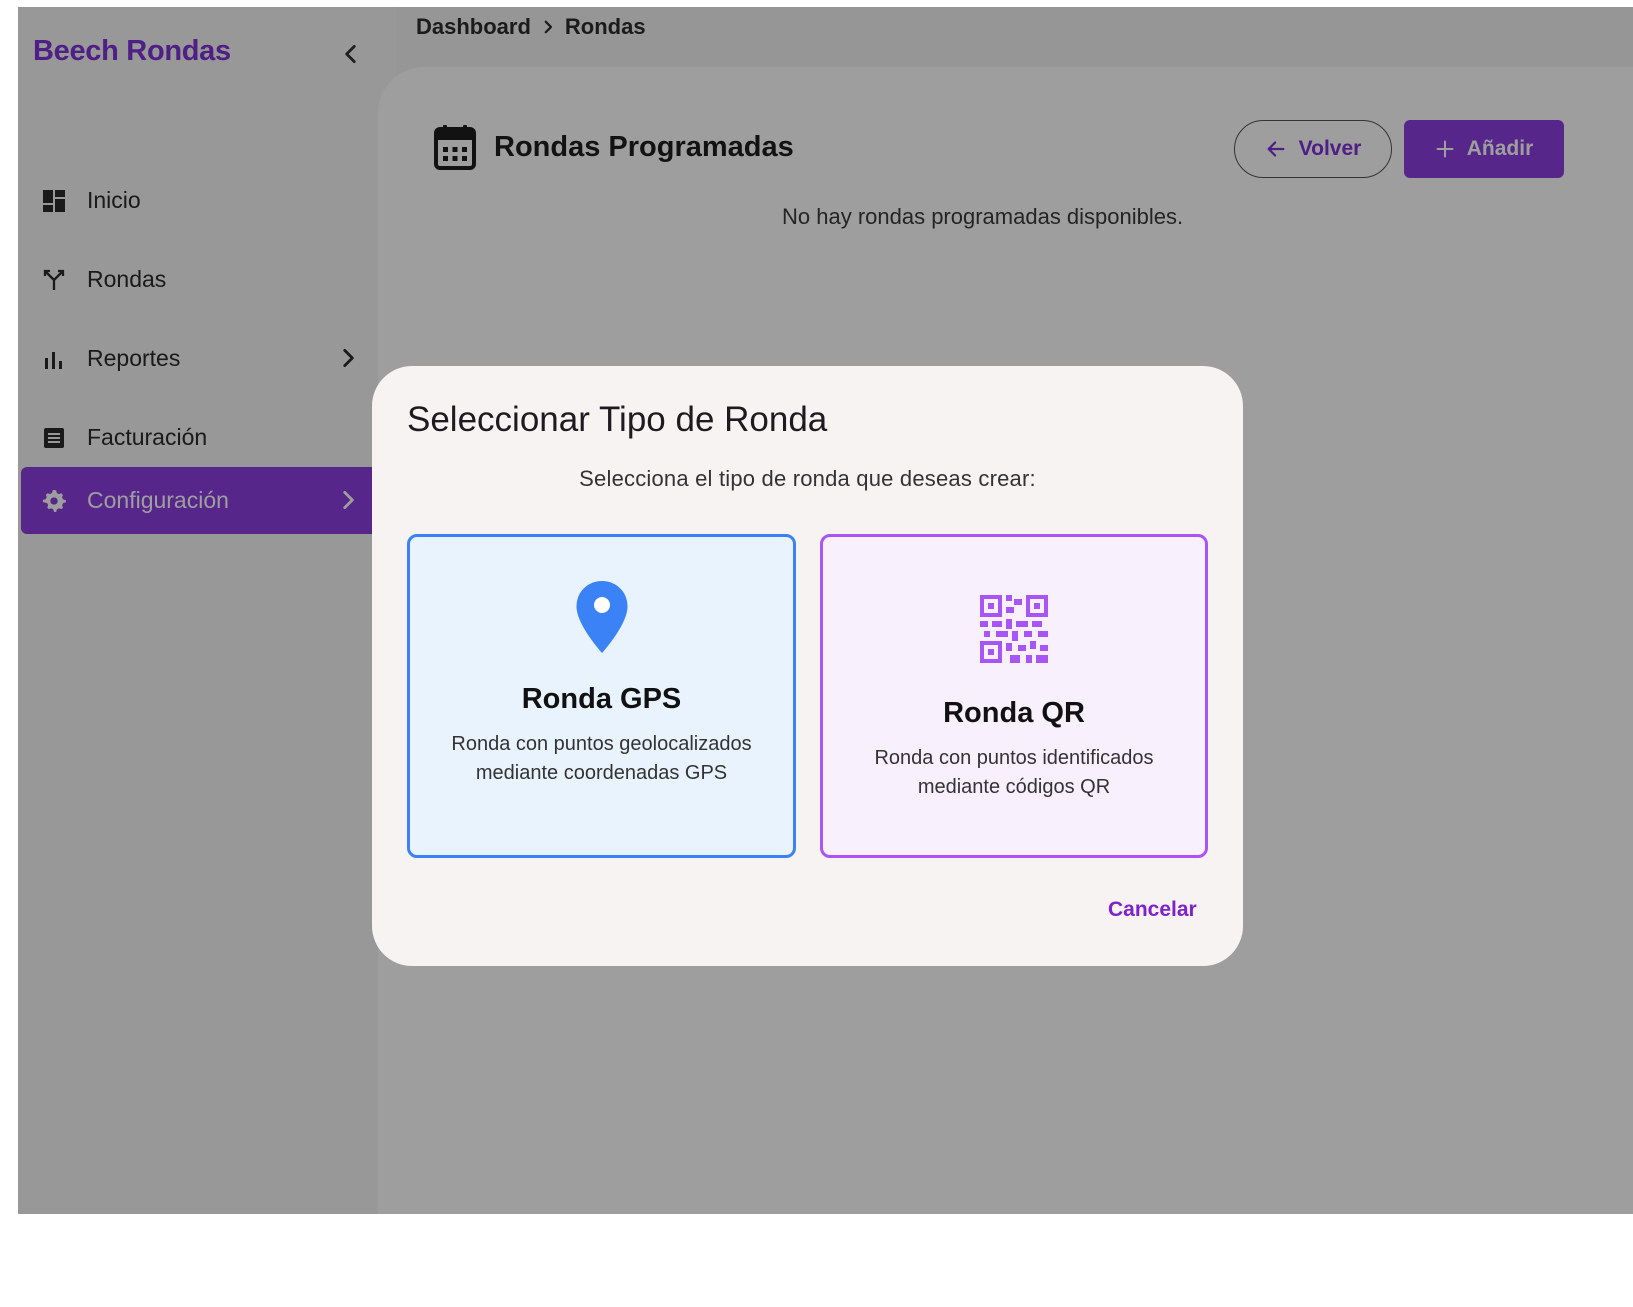  What do you see at coordinates (54, 438) in the screenshot?
I see `receipt-icon` at bounding box center [54, 438].